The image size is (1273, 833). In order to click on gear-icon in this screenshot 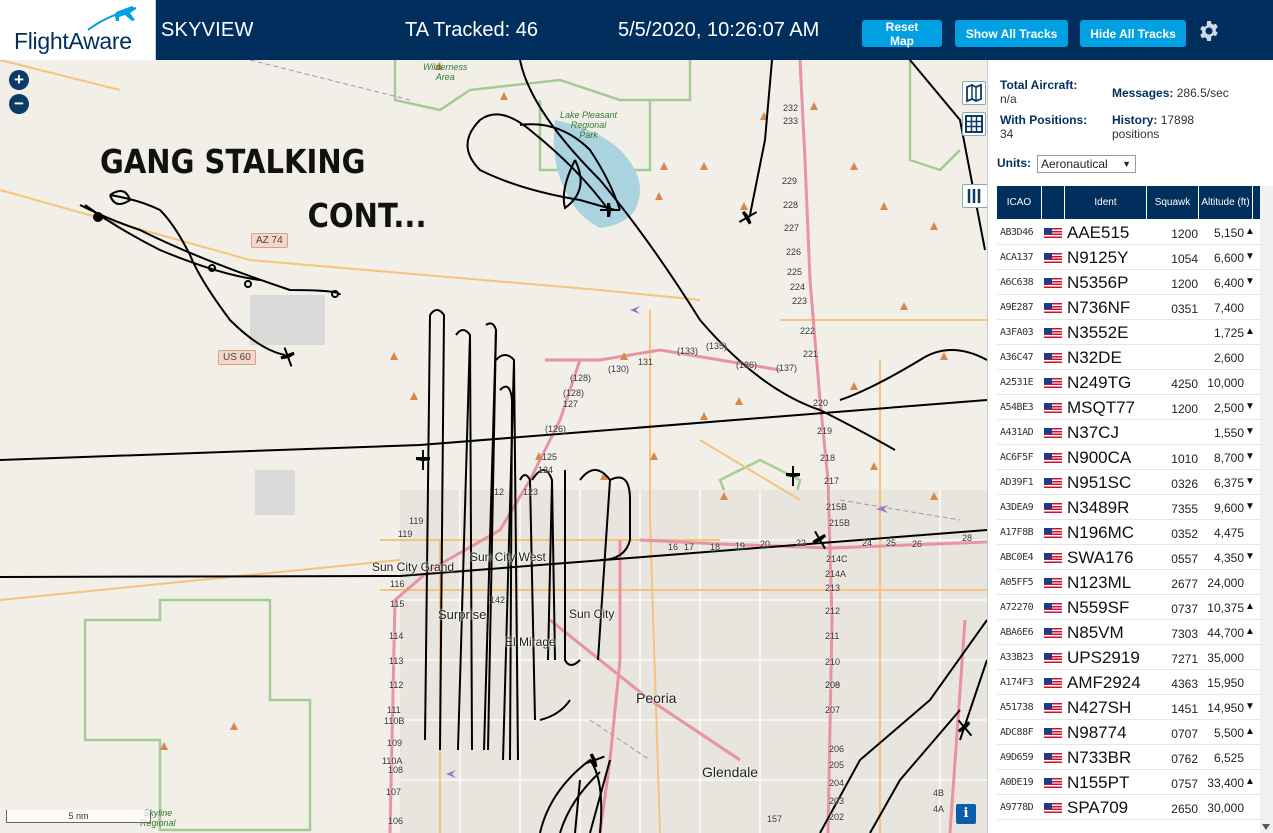, I will do `click(1209, 31)`.